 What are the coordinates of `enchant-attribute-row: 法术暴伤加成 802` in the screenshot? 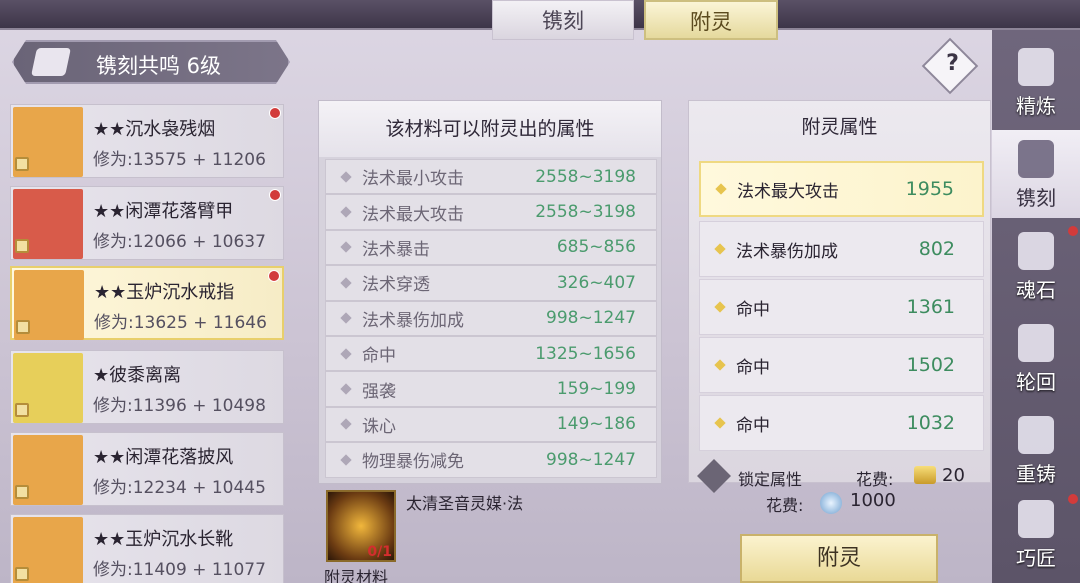 It's located at (841, 249).